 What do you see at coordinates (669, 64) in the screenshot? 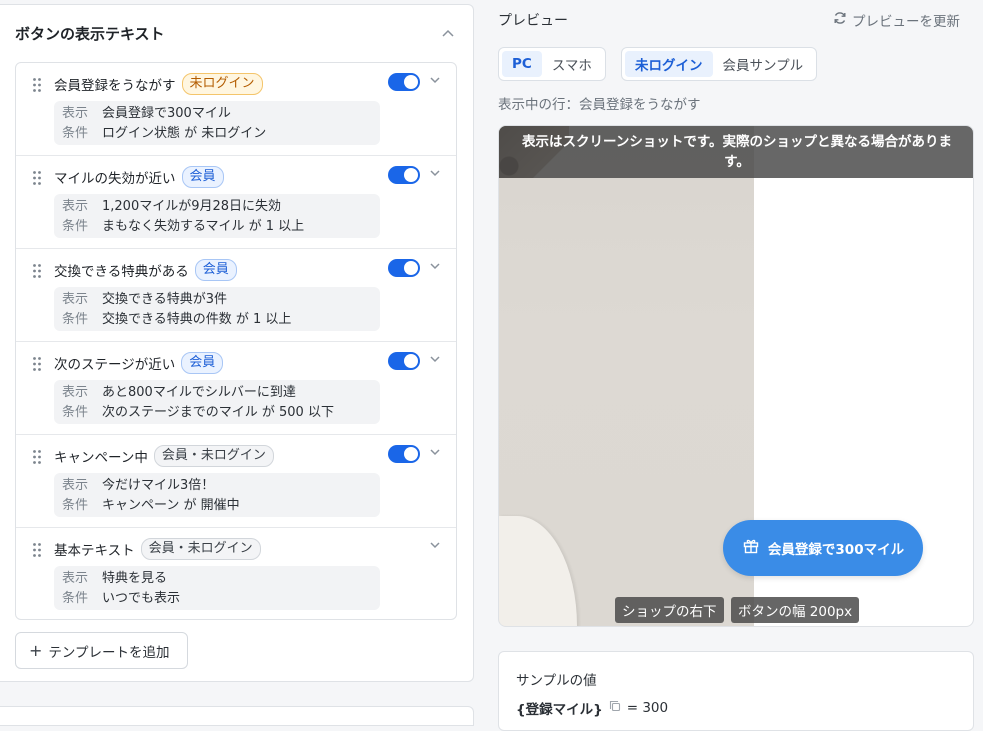
I see `user-tab-0: 未ログイン` at bounding box center [669, 64].